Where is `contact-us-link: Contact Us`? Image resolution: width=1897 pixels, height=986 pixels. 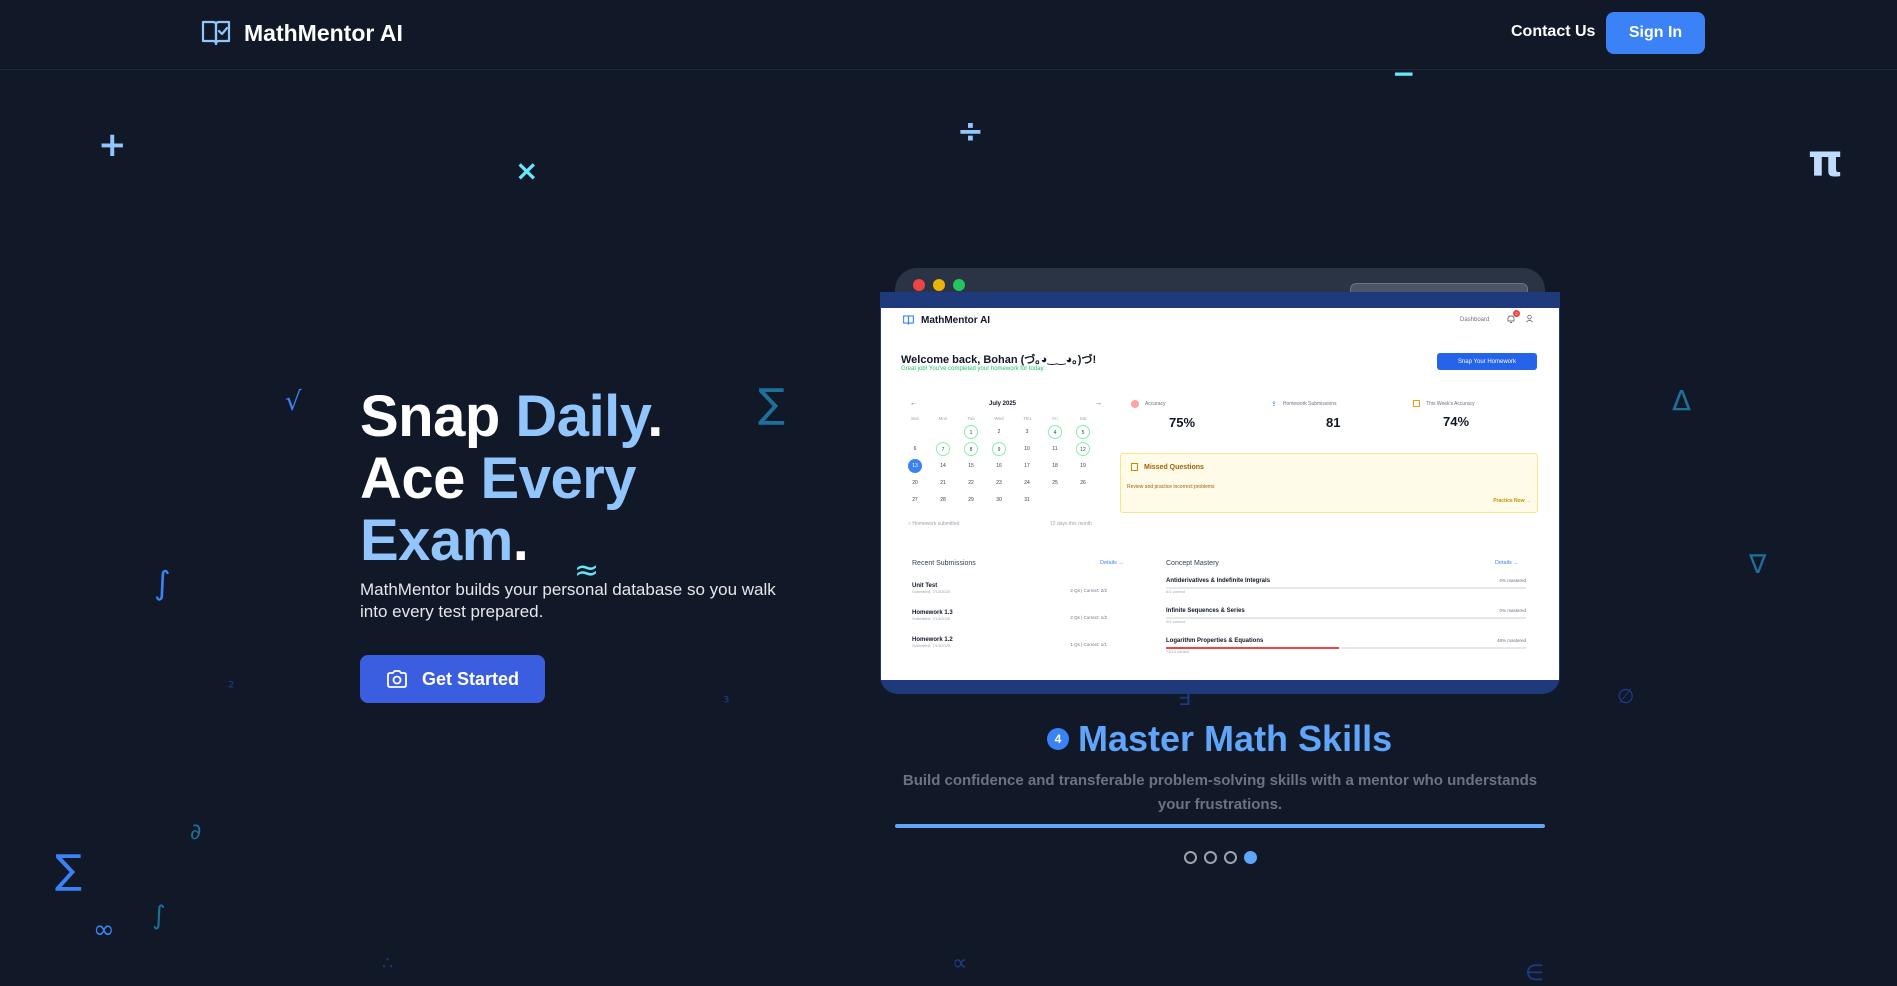 contact-us-link: Contact Us is located at coordinates (1553, 32).